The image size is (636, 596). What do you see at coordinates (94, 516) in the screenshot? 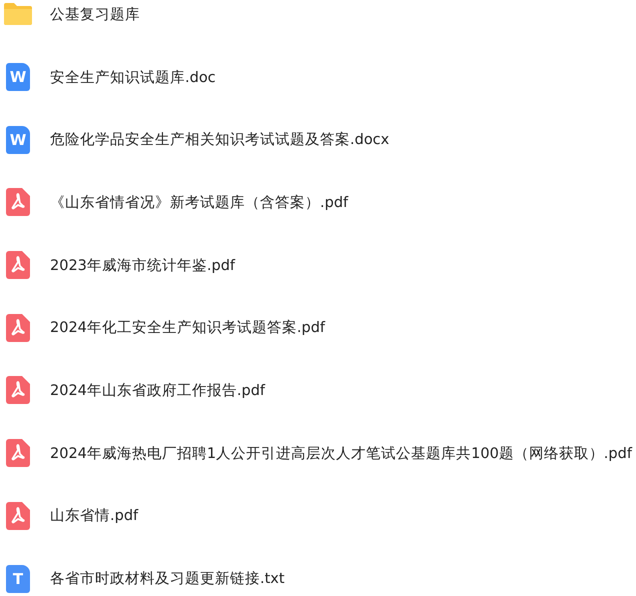
I see `file-name: 山东省情.pdf` at bounding box center [94, 516].